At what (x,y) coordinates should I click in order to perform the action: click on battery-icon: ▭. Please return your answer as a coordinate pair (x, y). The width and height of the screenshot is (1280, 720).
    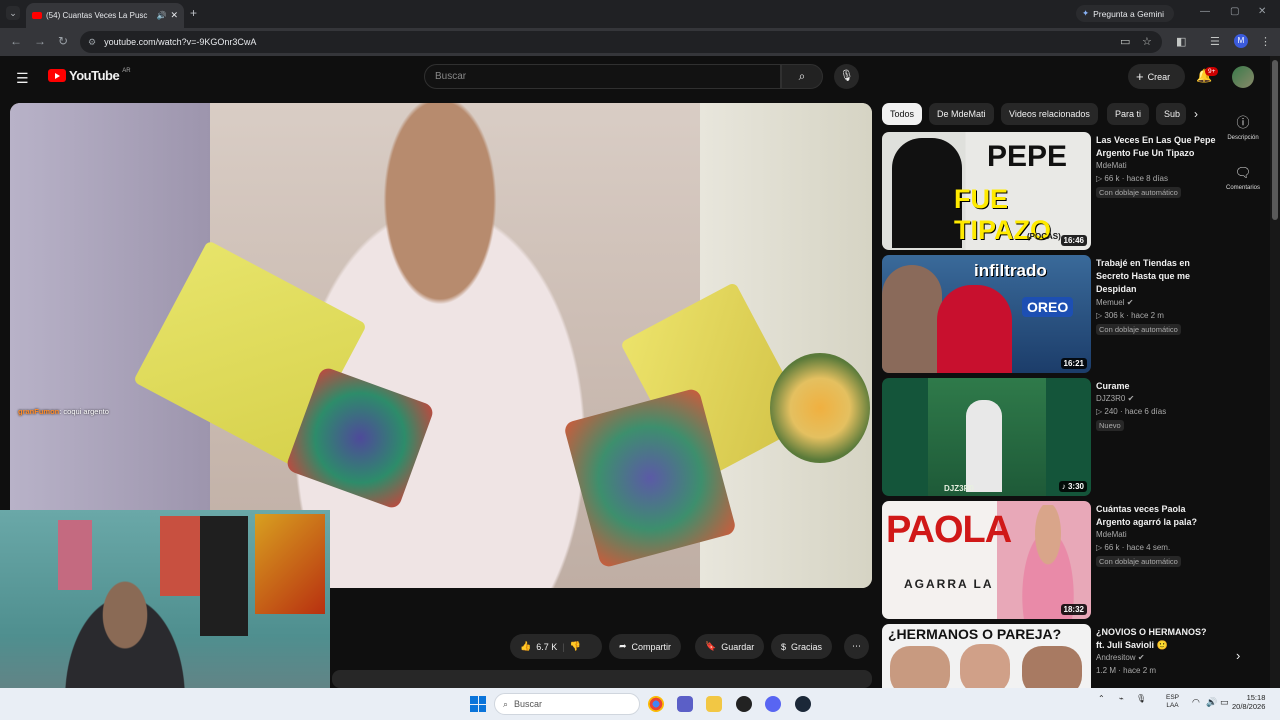
    Looking at the image, I should click on (1224, 702).